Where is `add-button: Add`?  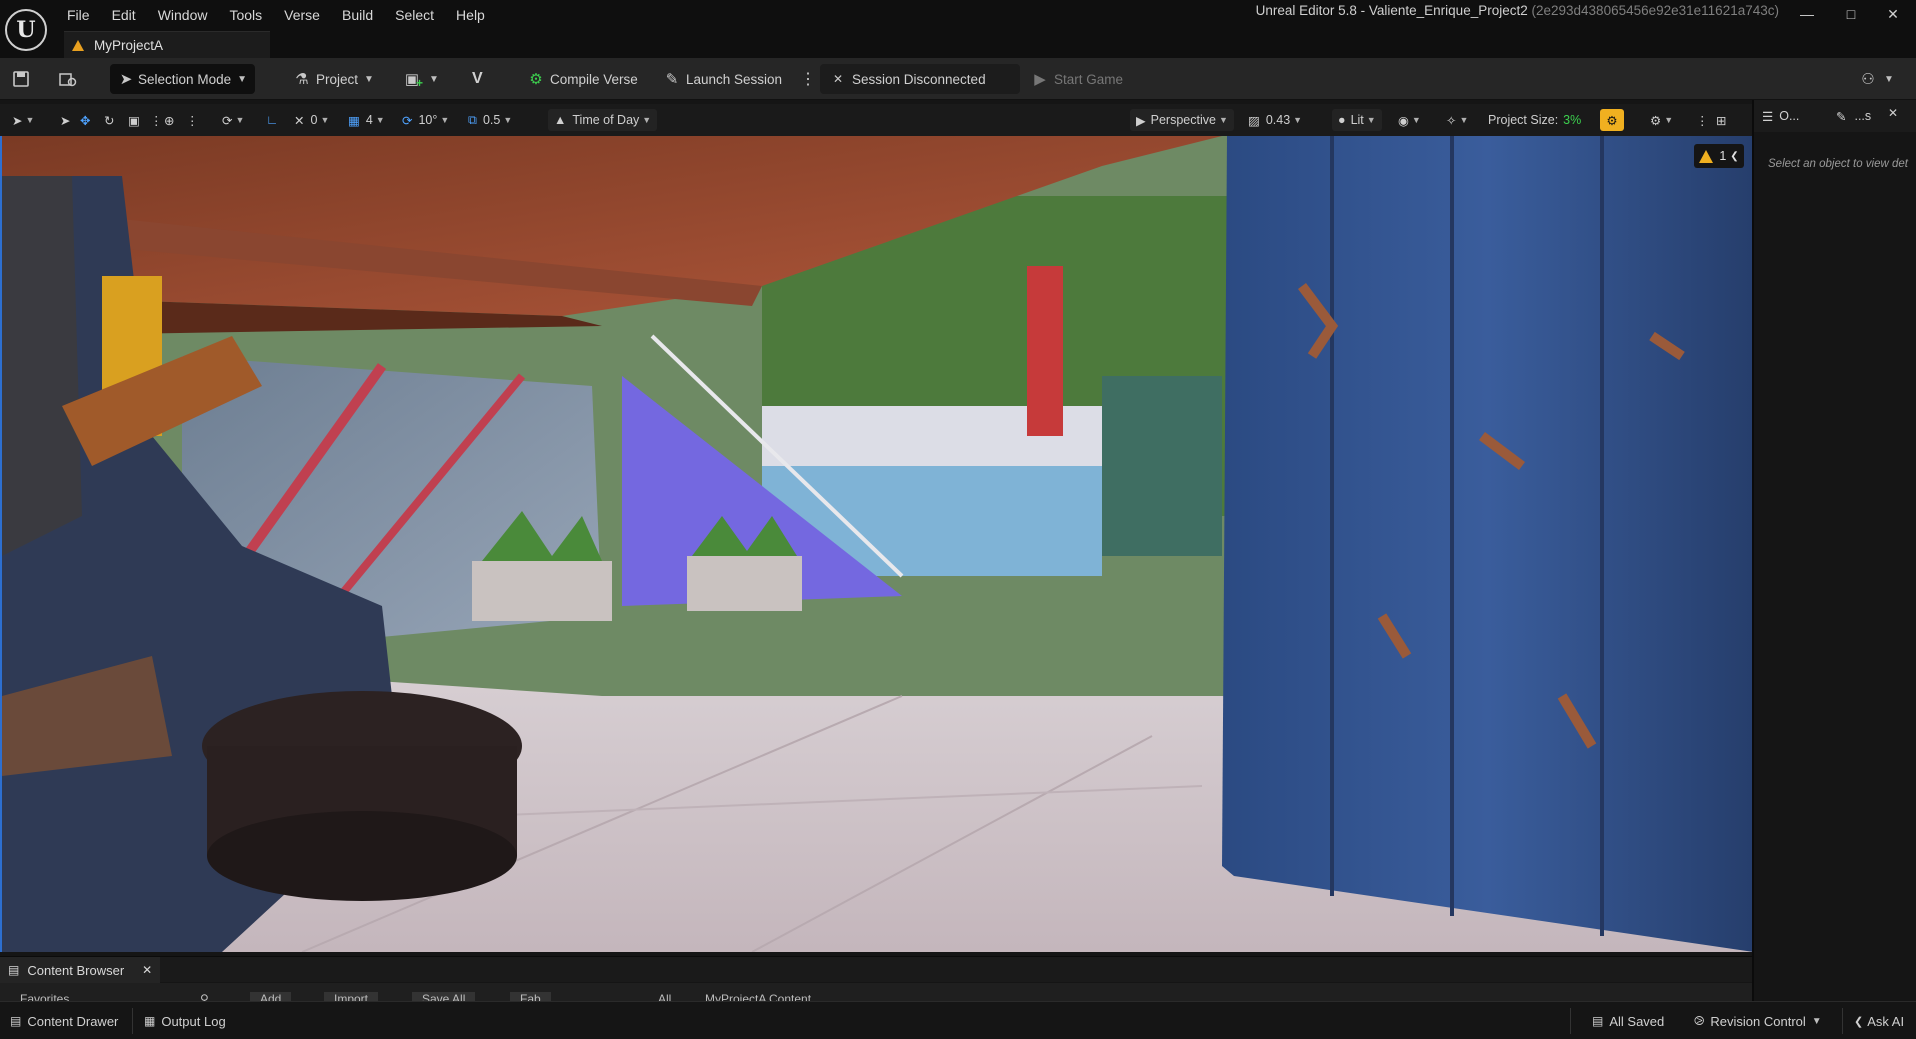
add-button: Add is located at coordinates (271, 996).